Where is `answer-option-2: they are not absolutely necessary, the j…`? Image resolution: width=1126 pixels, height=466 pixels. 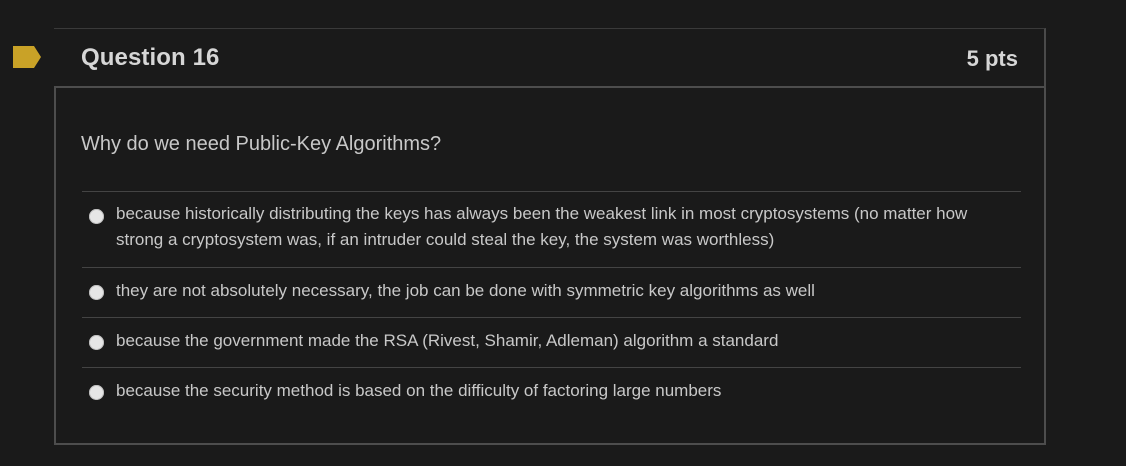 answer-option-2: they are not absolutely necessary, the j… is located at coordinates (551, 292).